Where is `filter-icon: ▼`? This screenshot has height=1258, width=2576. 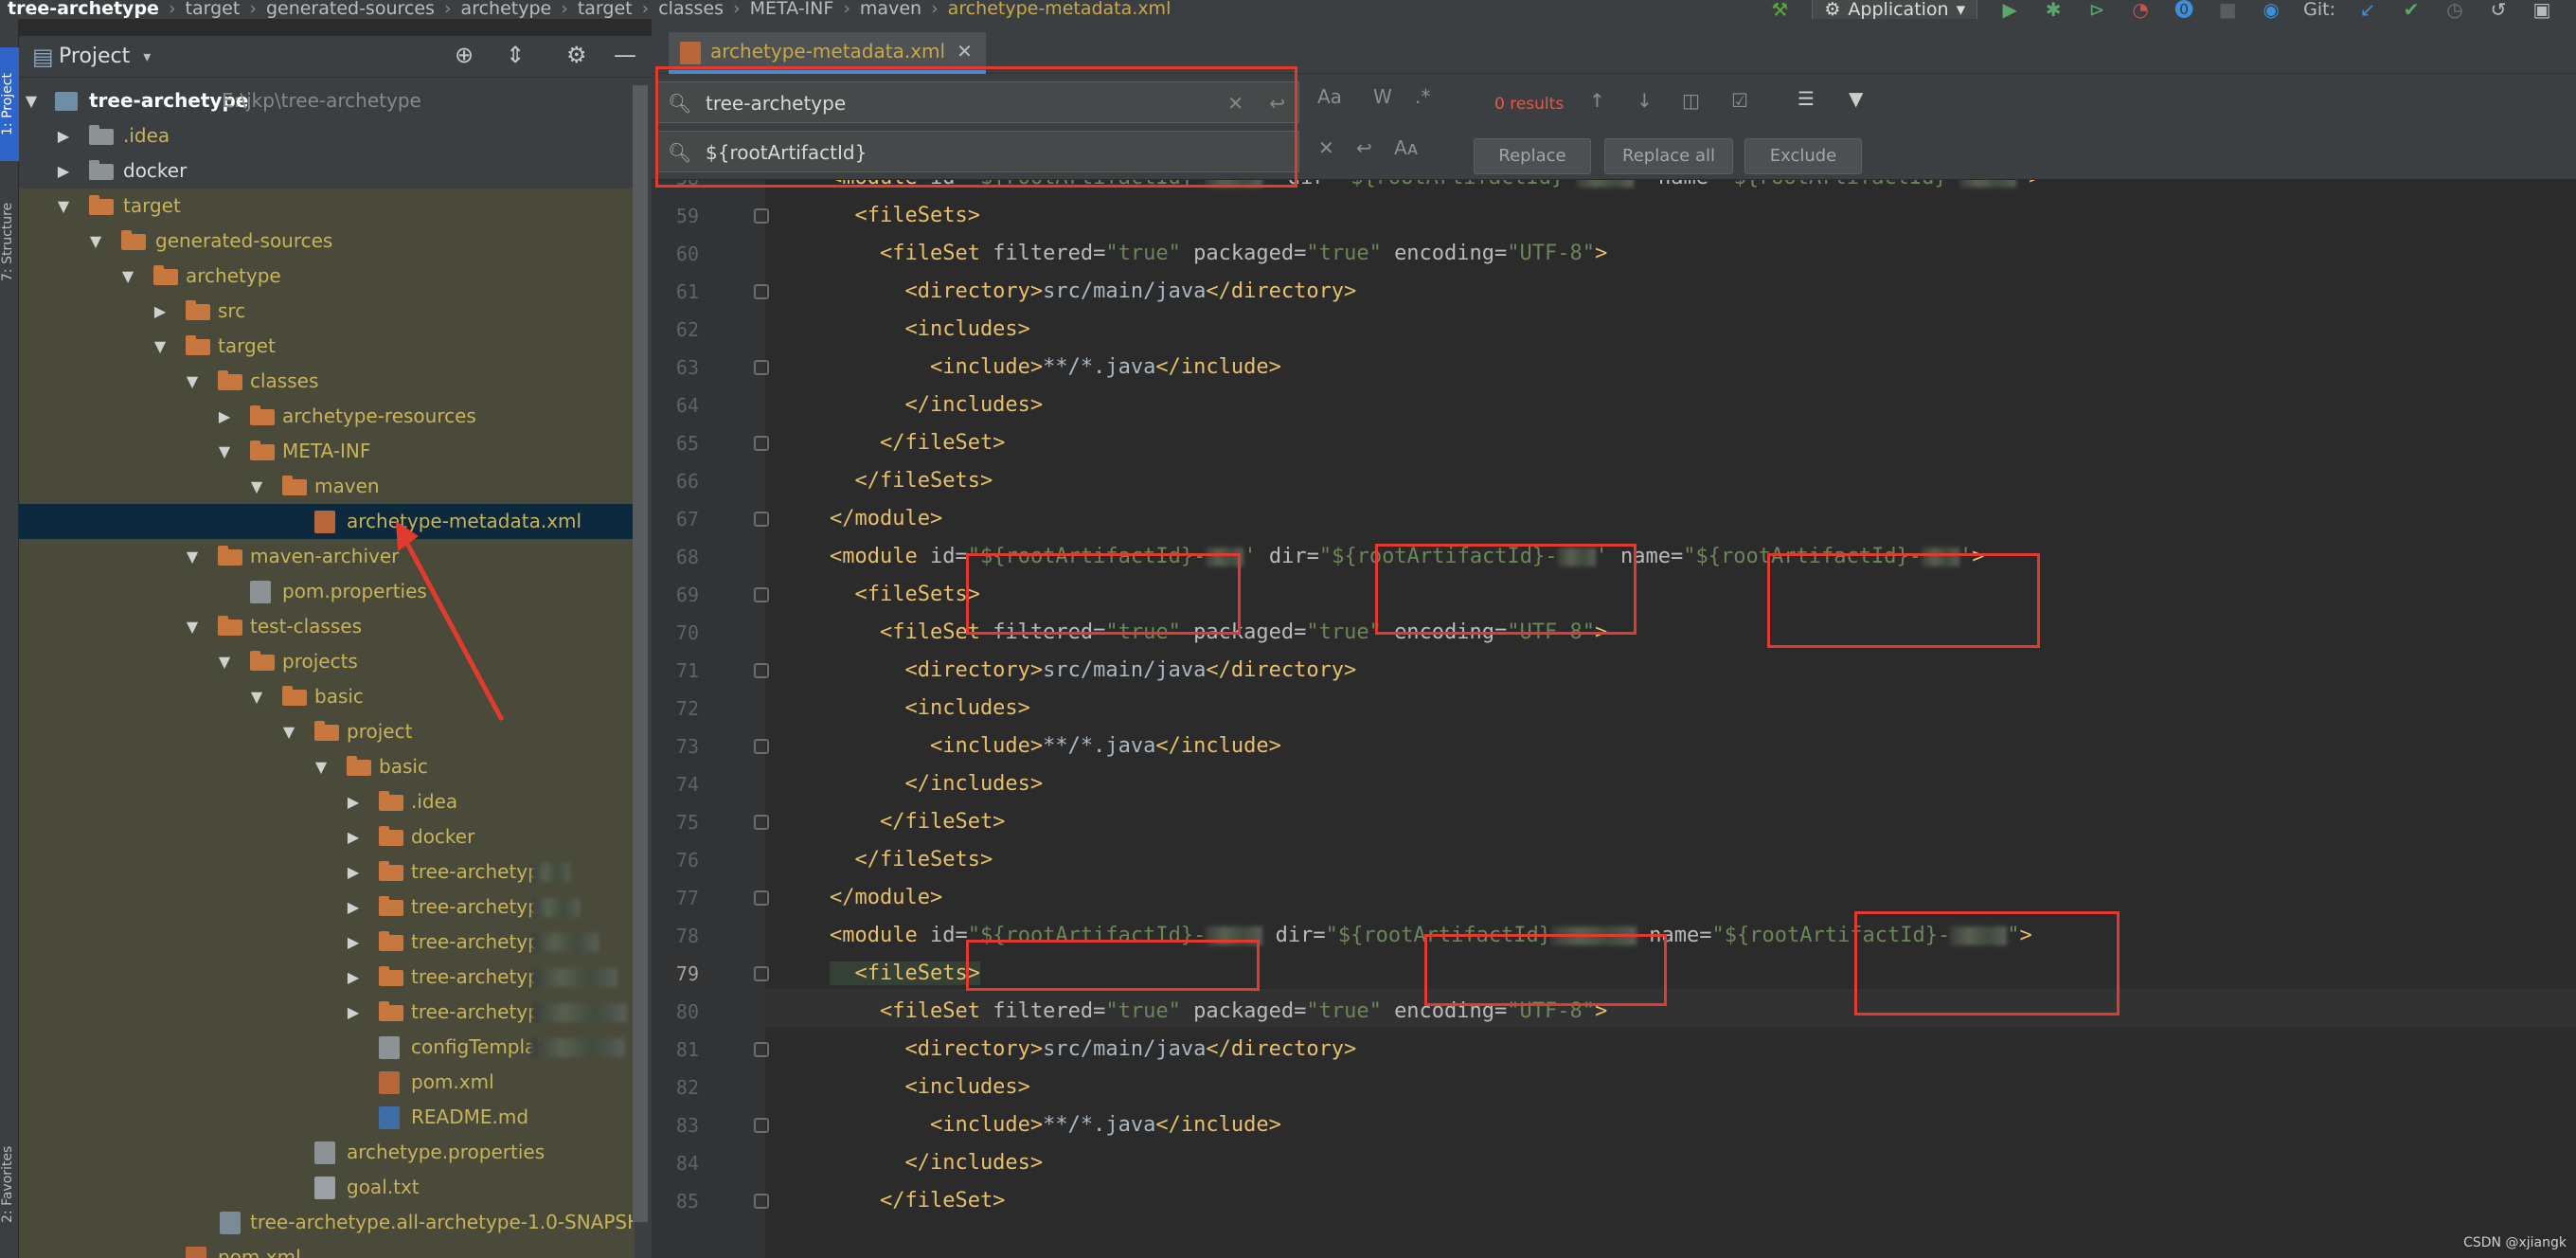 filter-icon: ▼ is located at coordinates (1856, 98).